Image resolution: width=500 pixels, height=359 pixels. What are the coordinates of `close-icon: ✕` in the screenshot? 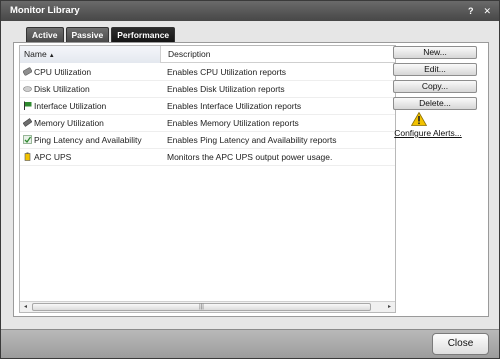 It's located at (487, 11).